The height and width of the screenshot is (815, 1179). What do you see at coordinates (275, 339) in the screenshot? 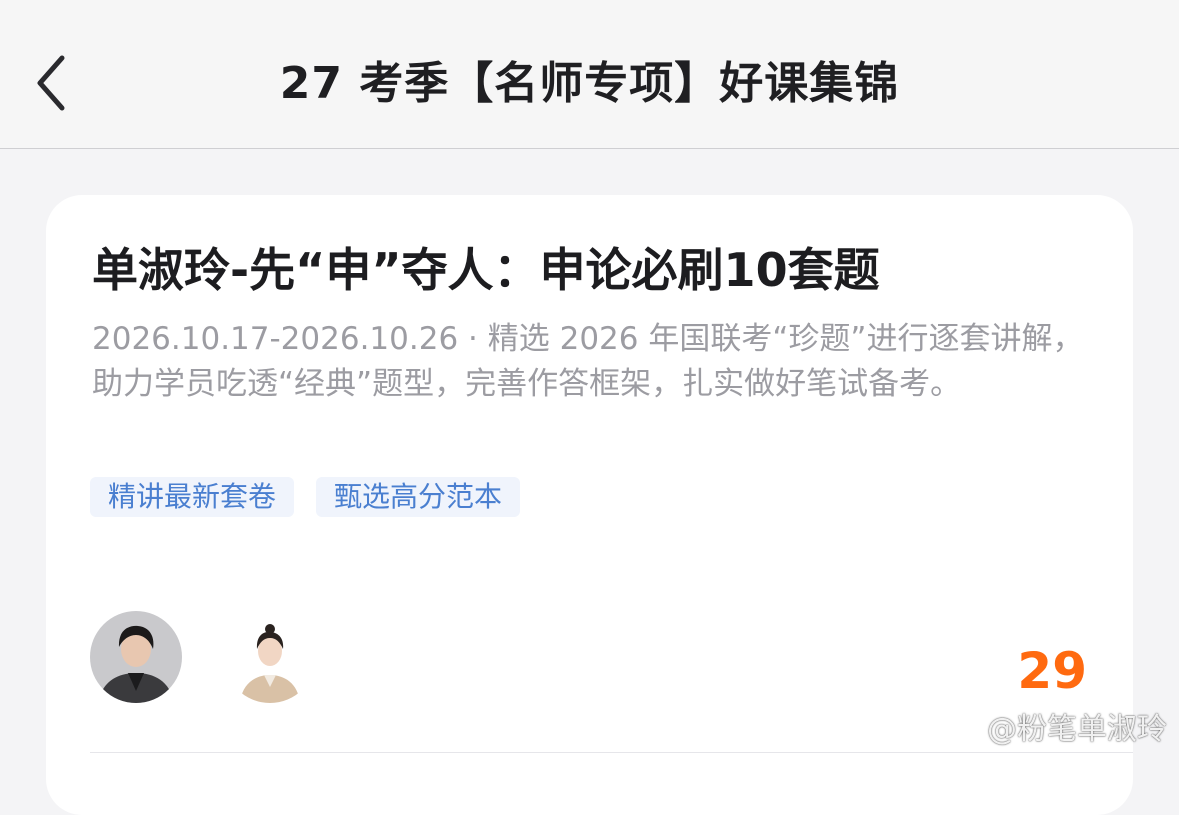
I see `course-date-range: 2026.10.17-2026.10.26` at bounding box center [275, 339].